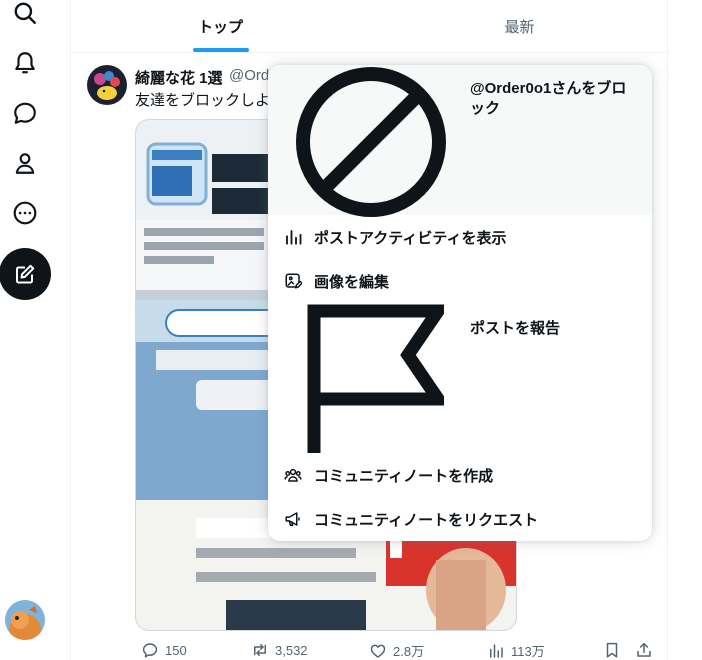  I want to click on share-button, so click(644, 650).